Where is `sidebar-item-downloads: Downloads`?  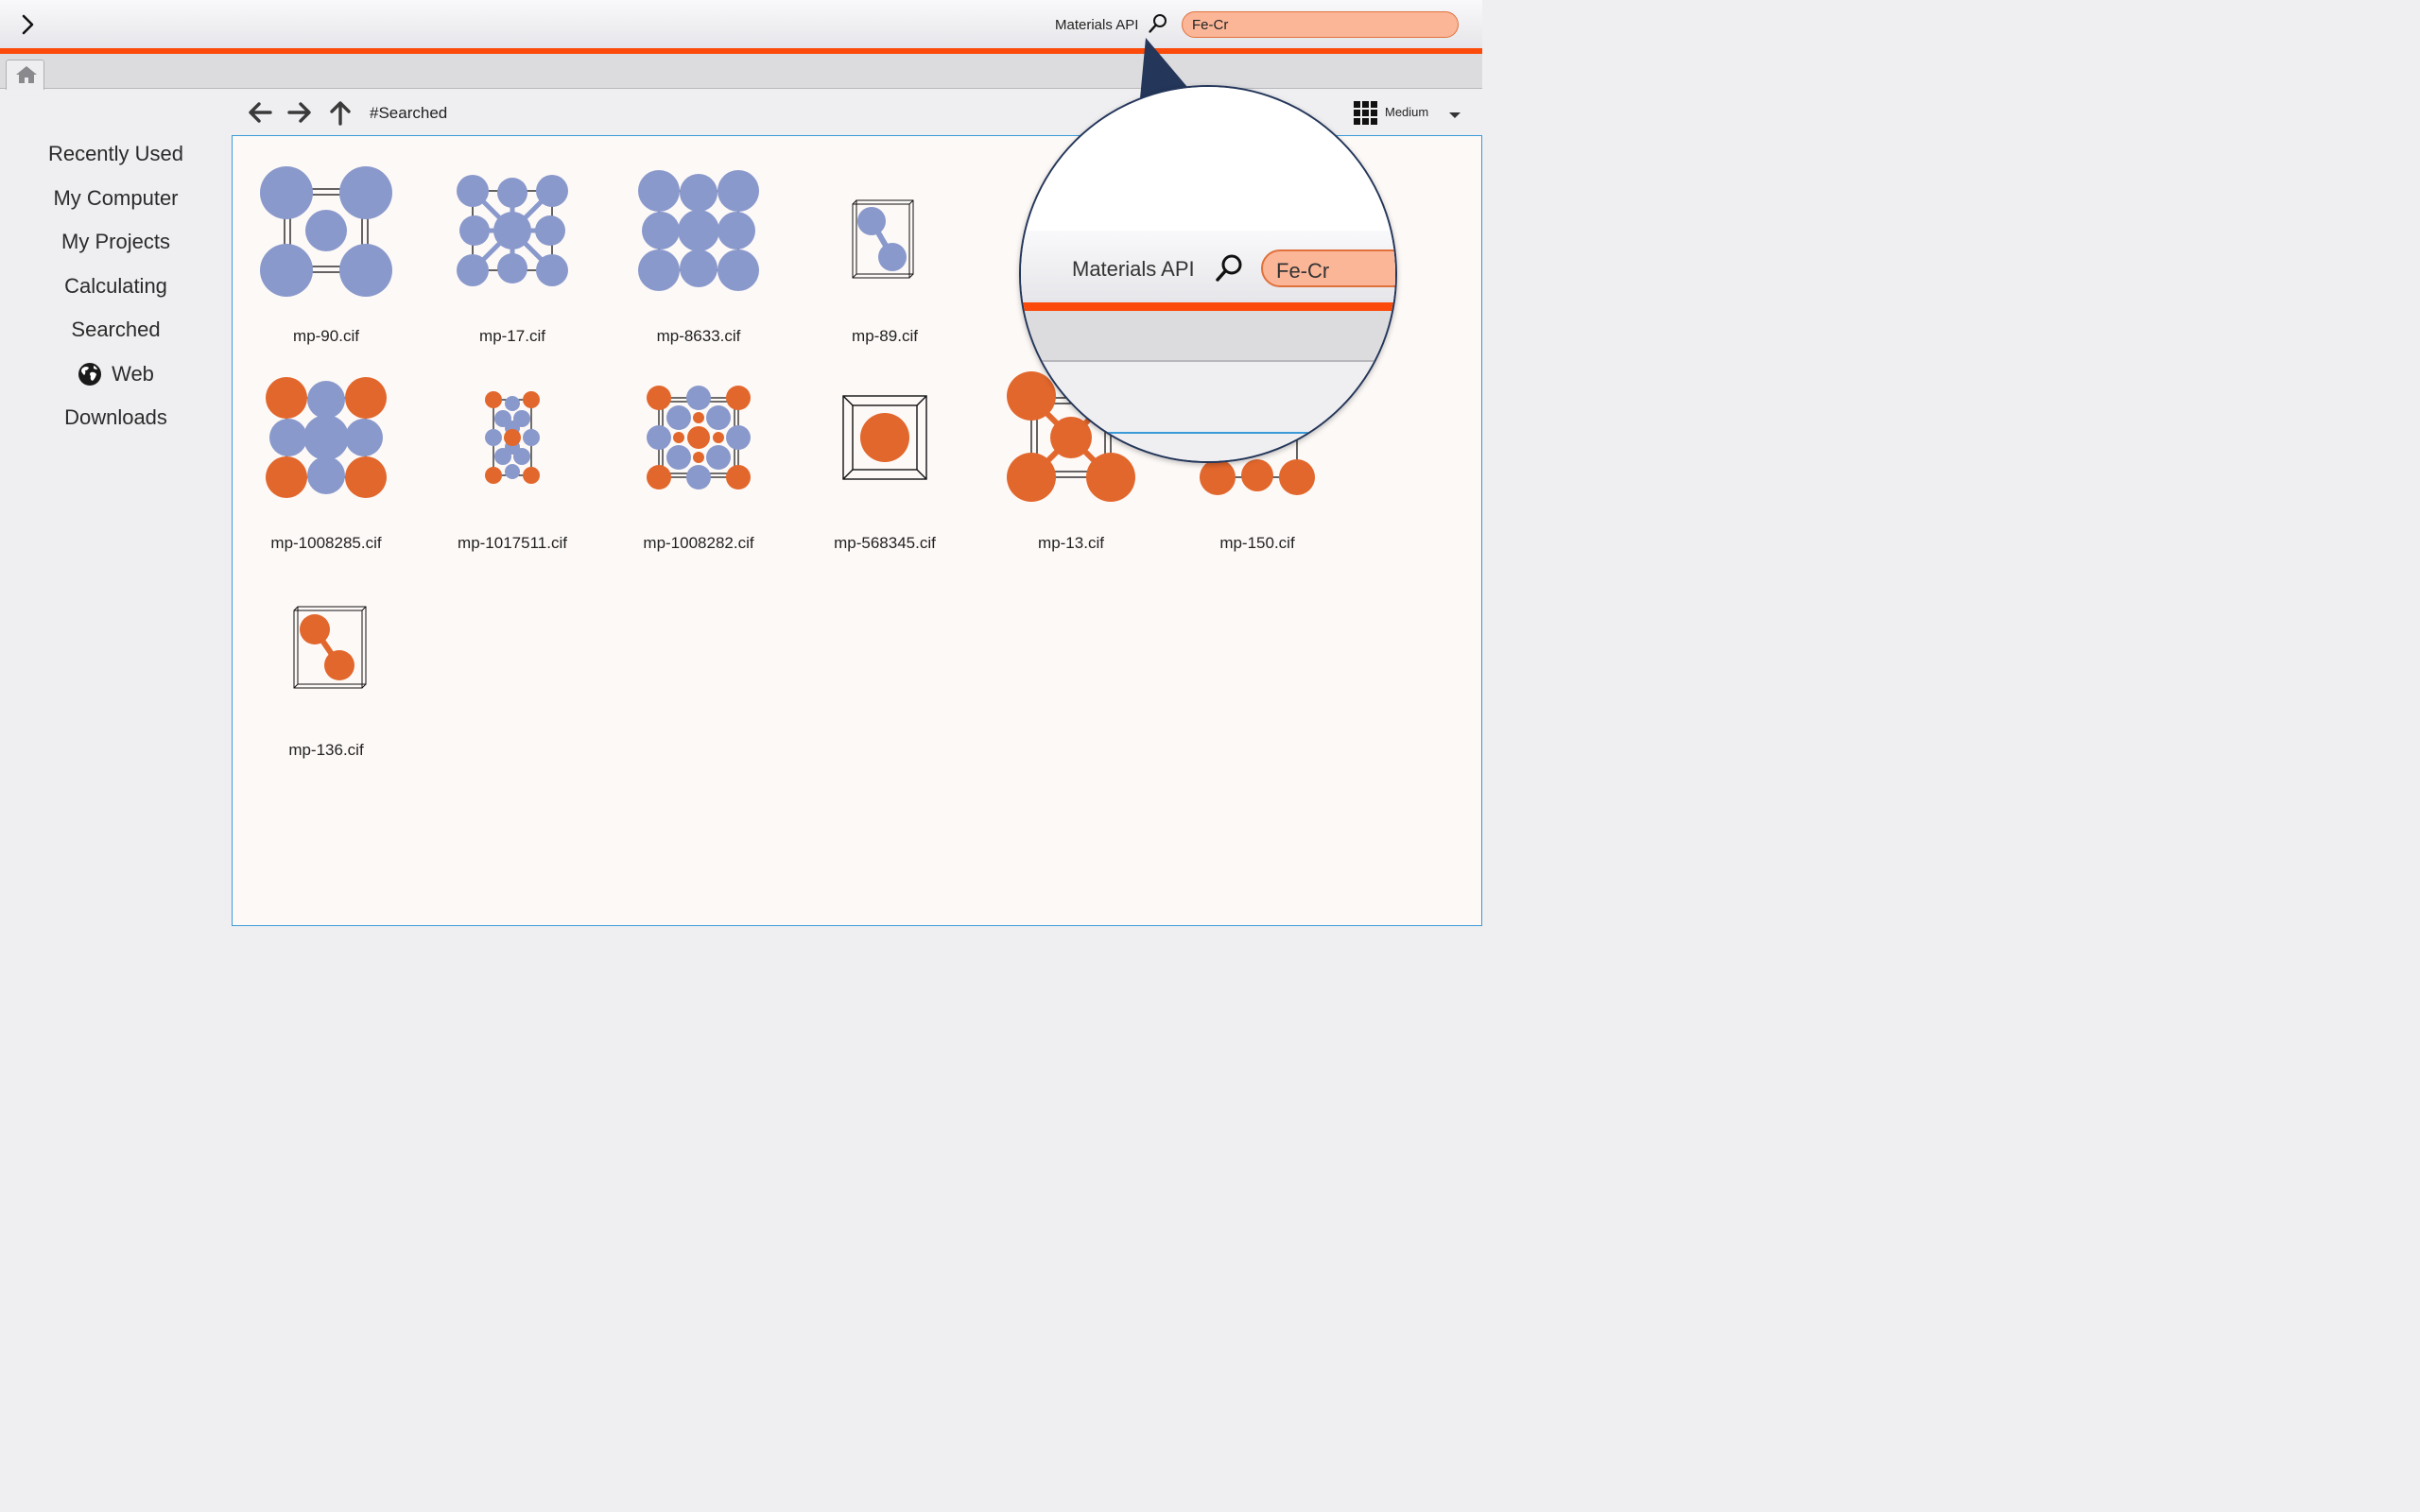
sidebar-item-downloads: Downloads is located at coordinates (116, 418).